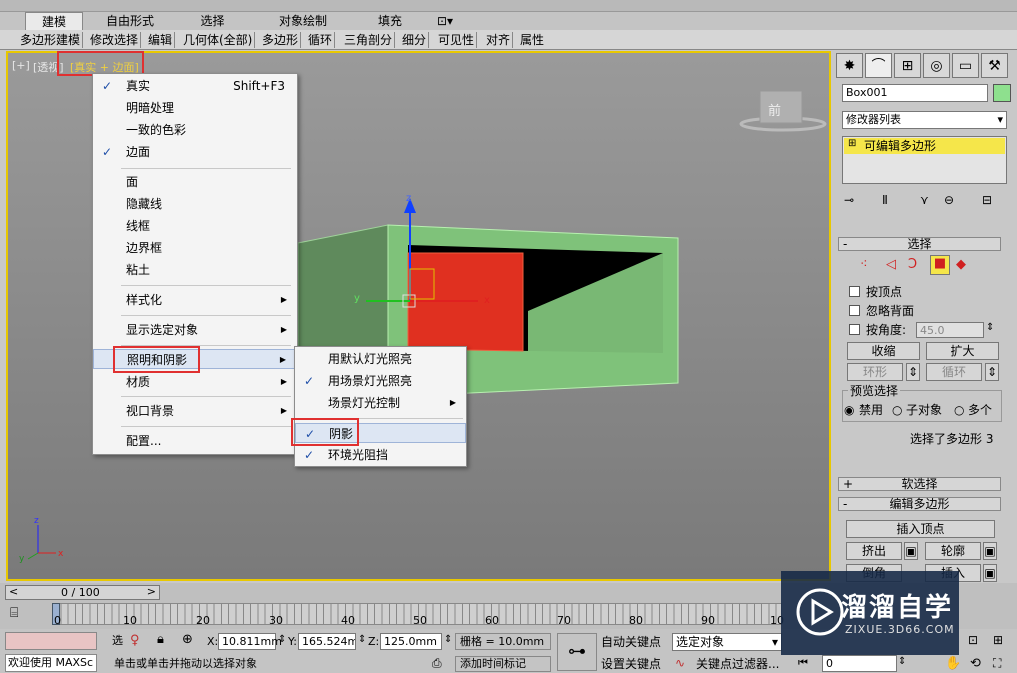 This screenshot has width=1017, height=673. Describe the element at coordinates (130, 21) in the screenshot. I see `tab-freeform: 自由形式` at that location.